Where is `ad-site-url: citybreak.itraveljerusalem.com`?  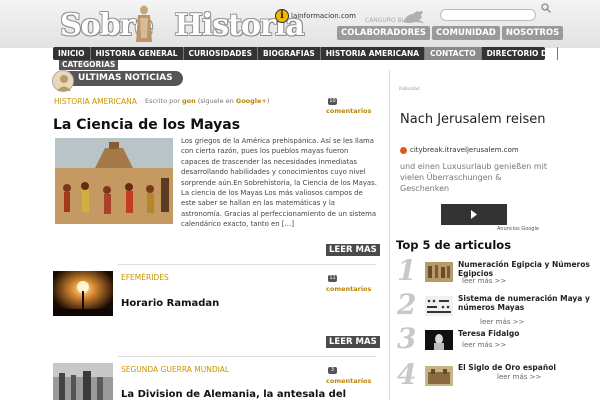
ad-site-url: citybreak.itraveljerusalem.com is located at coordinates (464, 150).